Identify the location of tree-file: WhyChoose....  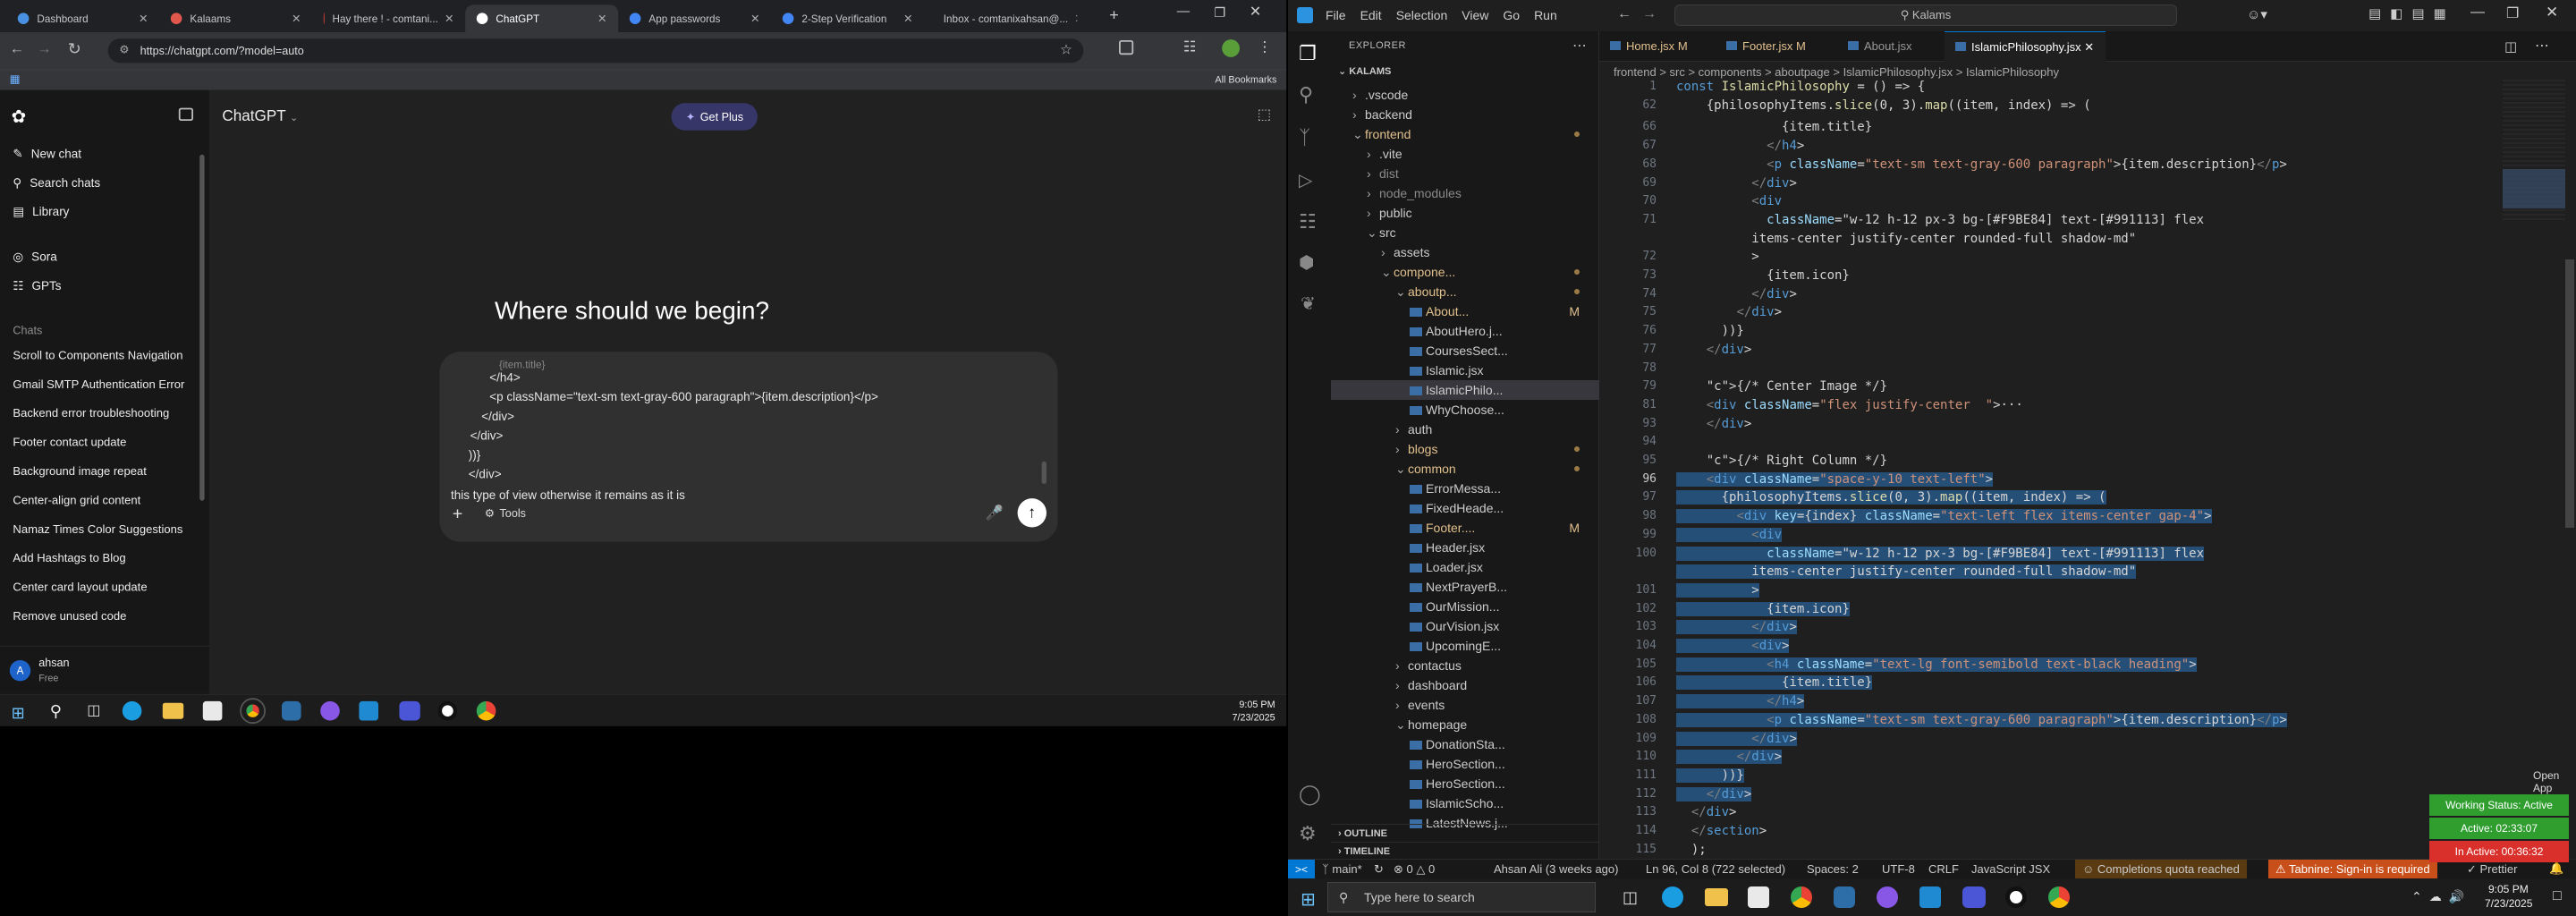
(1465, 410).